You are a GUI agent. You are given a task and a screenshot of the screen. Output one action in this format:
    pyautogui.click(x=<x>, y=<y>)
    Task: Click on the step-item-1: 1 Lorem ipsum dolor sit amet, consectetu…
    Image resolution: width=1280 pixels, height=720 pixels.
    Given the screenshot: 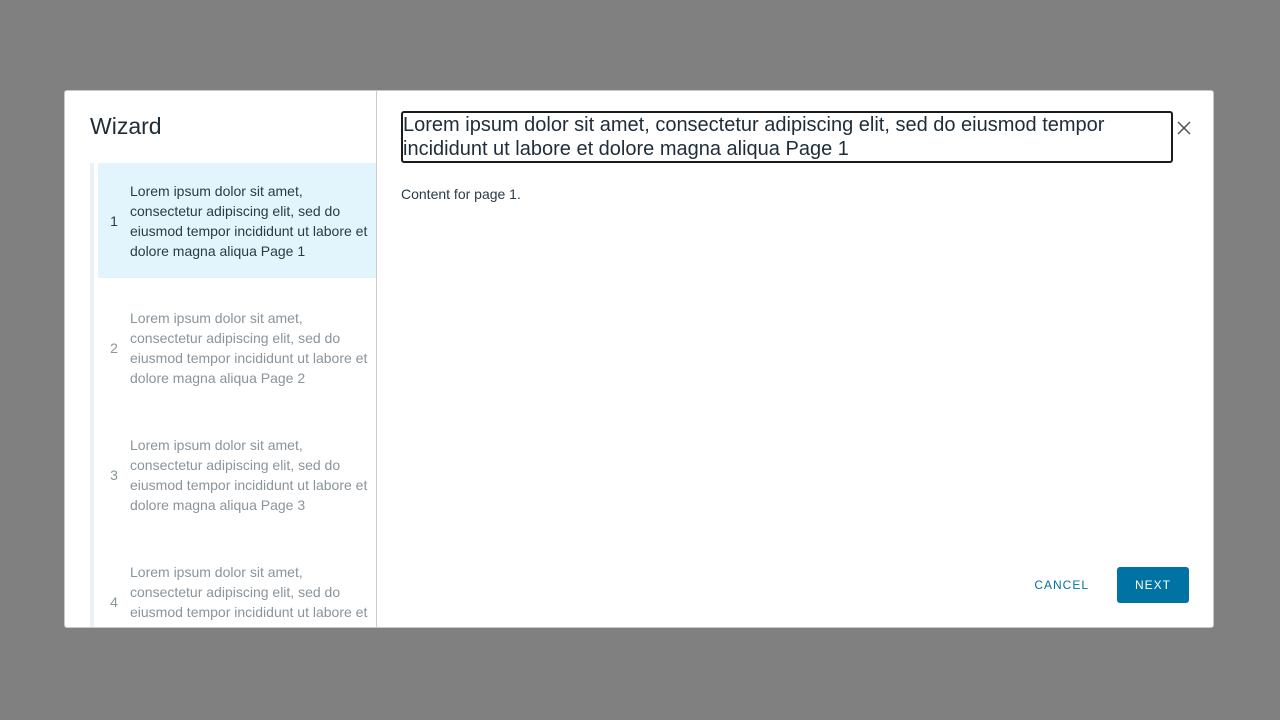 What is the action you would take?
    pyautogui.click(x=237, y=220)
    